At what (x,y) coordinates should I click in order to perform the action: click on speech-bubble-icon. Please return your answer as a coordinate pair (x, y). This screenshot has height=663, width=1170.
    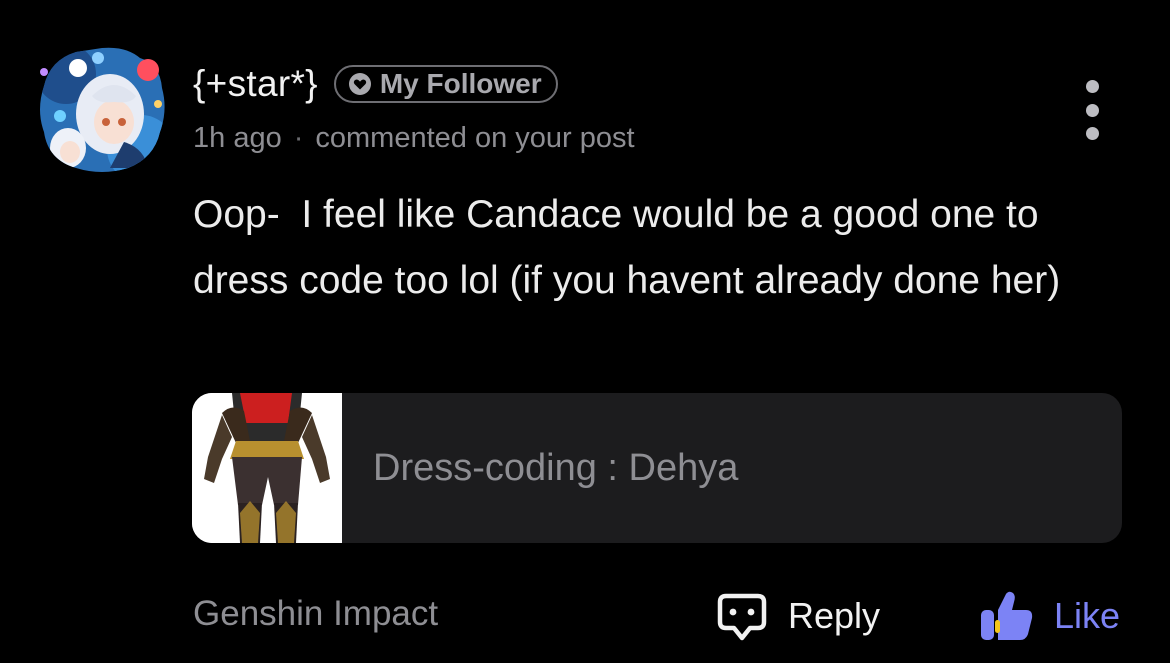
    Looking at the image, I should click on (742, 617).